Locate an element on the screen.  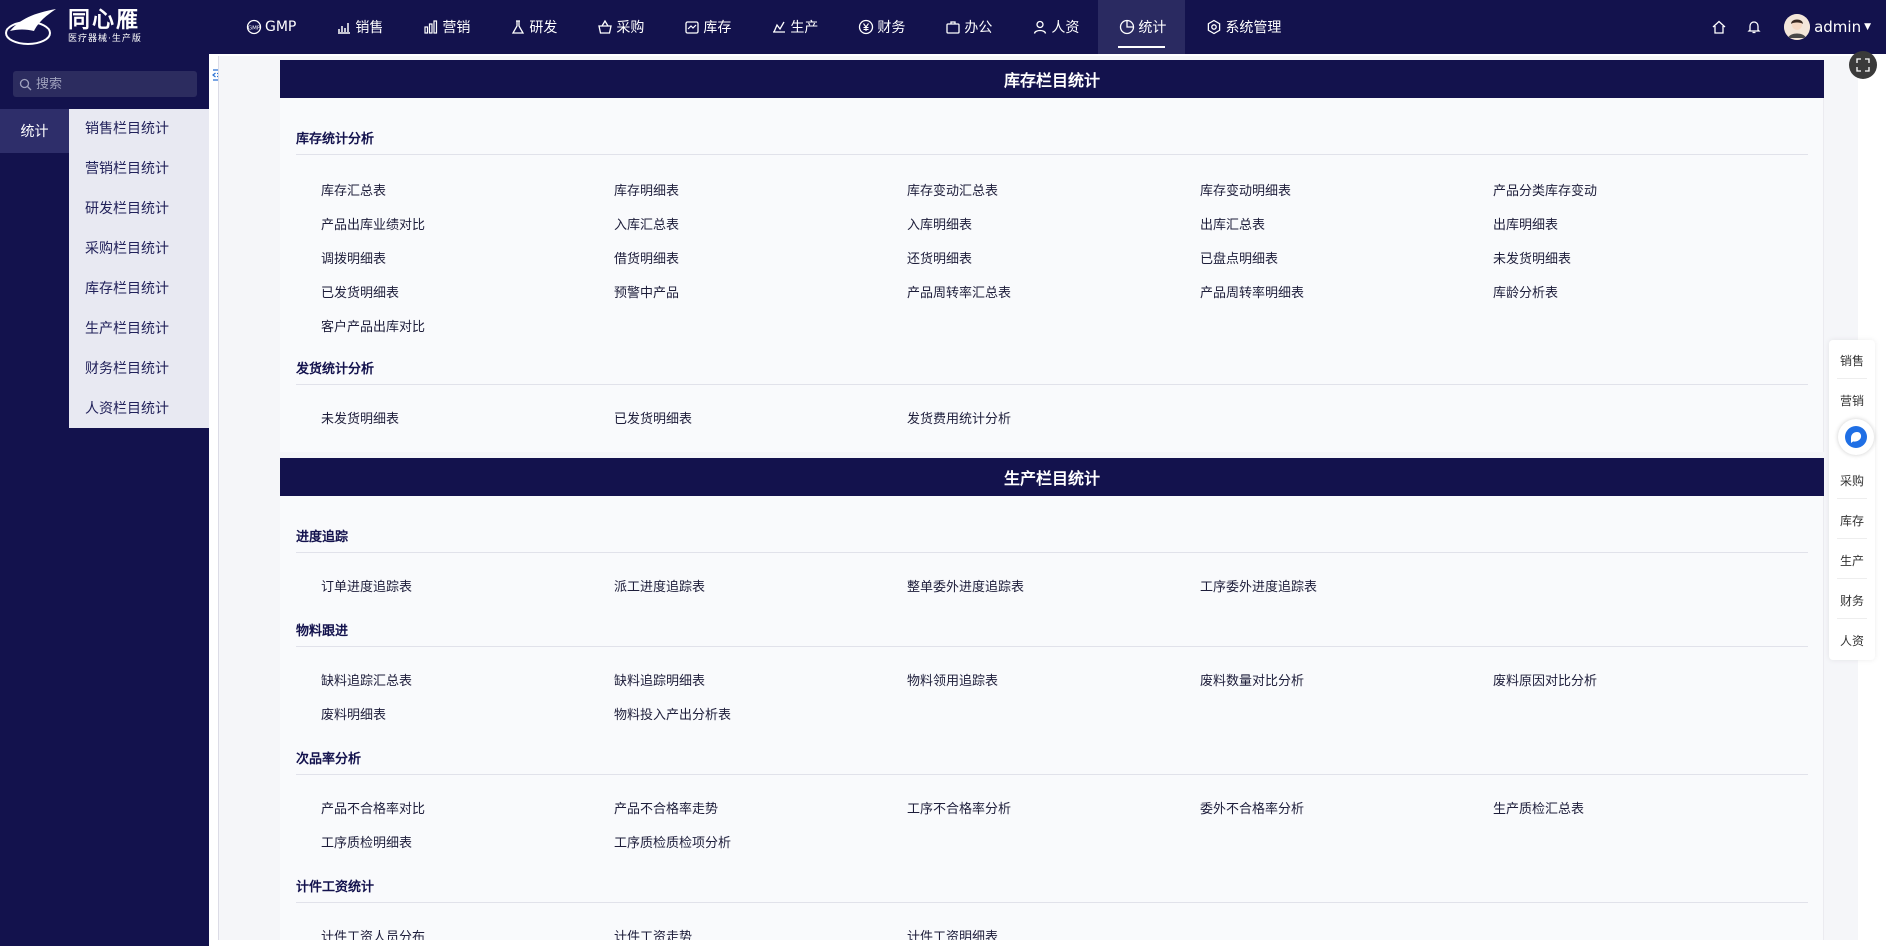
nav-marketing-label: 营销 is located at coordinates (456, 28).